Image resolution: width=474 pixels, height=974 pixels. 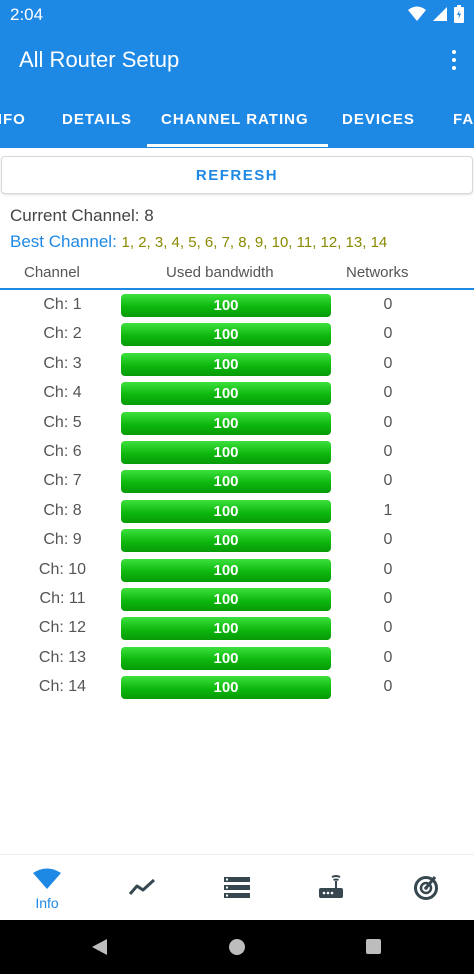 What do you see at coordinates (66, 241) in the screenshot?
I see `best-channel-label: Best Channel:` at bounding box center [66, 241].